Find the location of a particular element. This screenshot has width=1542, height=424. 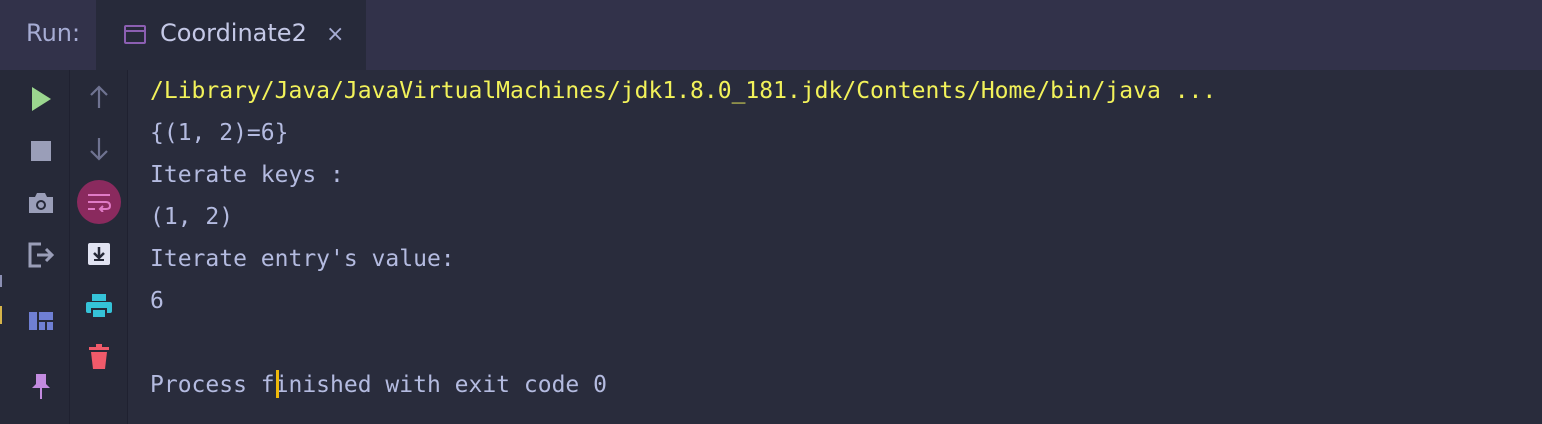

console-line: Iterate entry's value: is located at coordinates (302, 259).